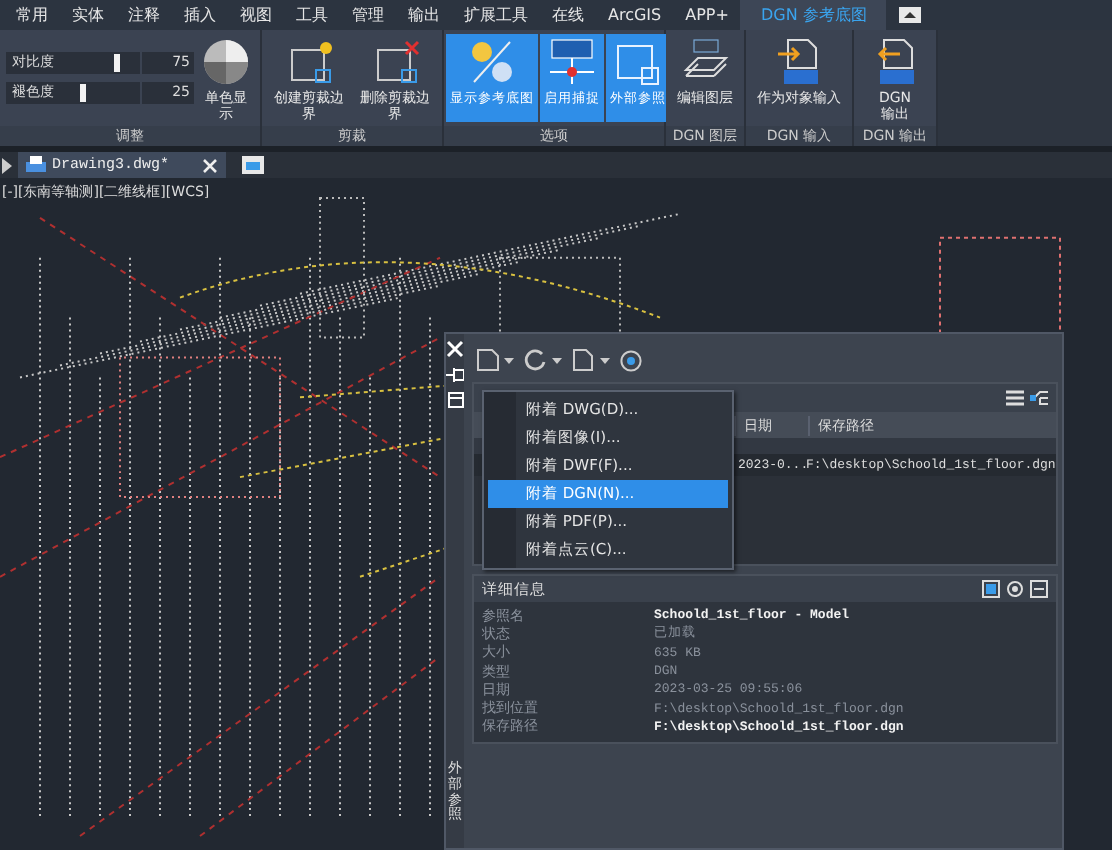  I want to click on ribbon-tab: ArcGIS, so click(635, 15).